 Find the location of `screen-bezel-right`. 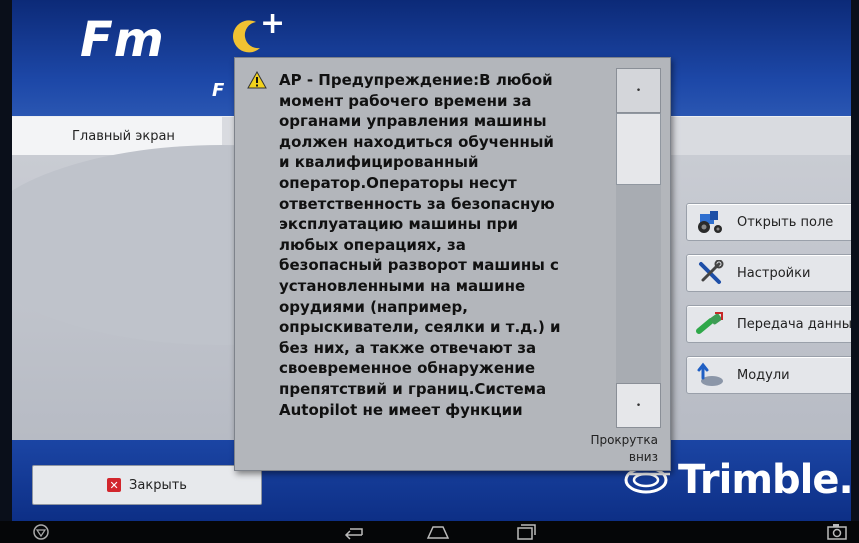

screen-bezel-right is located at coordinates (855, 260).